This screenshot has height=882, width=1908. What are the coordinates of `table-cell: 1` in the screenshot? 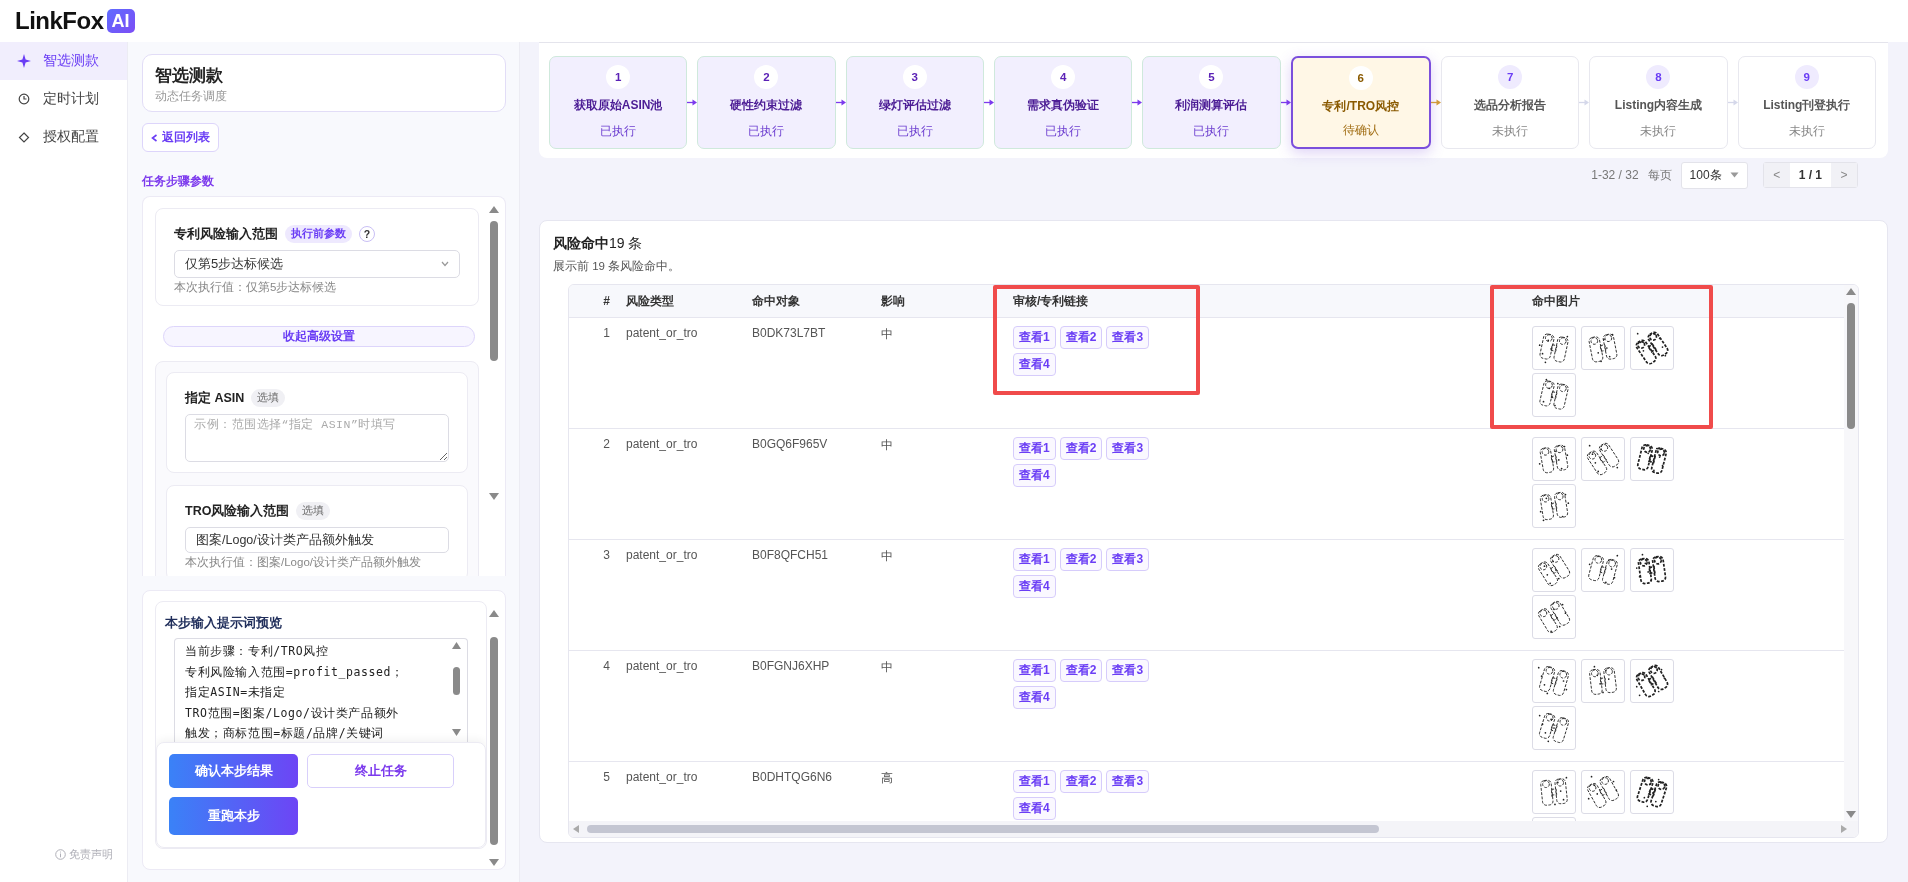 It's located at (606, 333).